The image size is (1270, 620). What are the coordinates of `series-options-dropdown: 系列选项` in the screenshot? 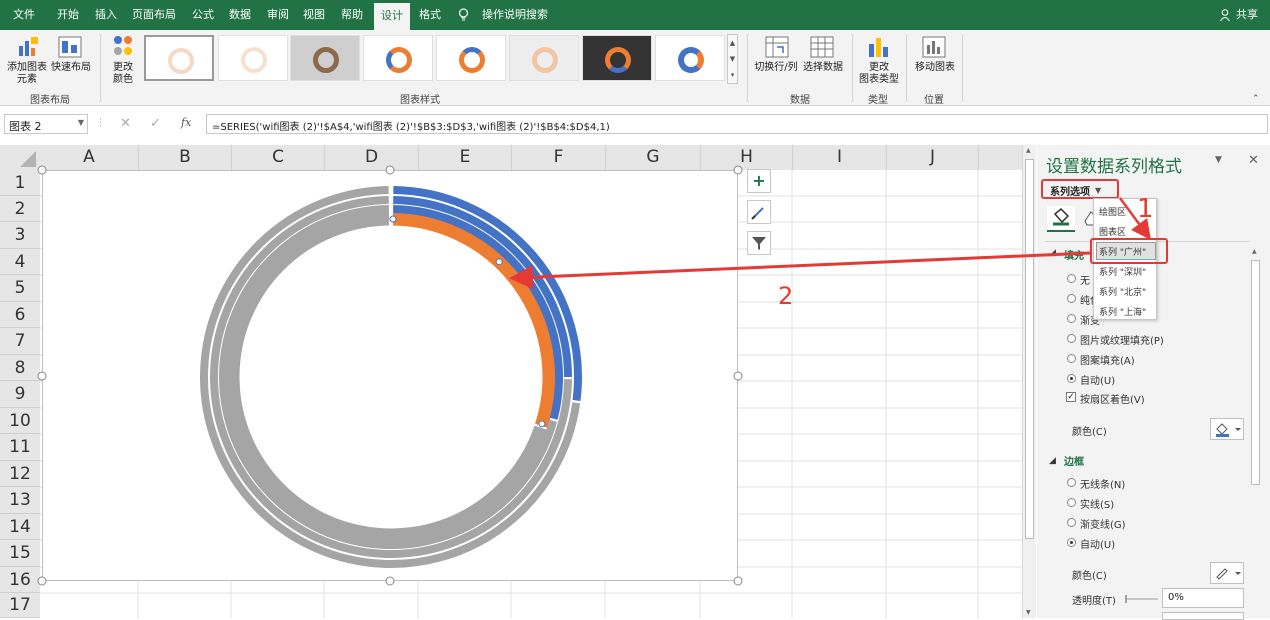 It's located at (1070, 190).